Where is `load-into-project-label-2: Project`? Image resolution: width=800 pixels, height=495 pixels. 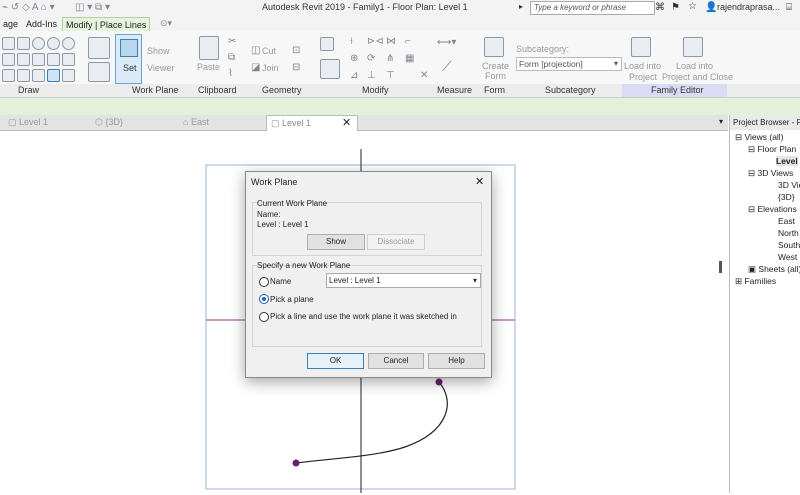
load-into-project-label-2: Project is located at coordinates (643, 77).